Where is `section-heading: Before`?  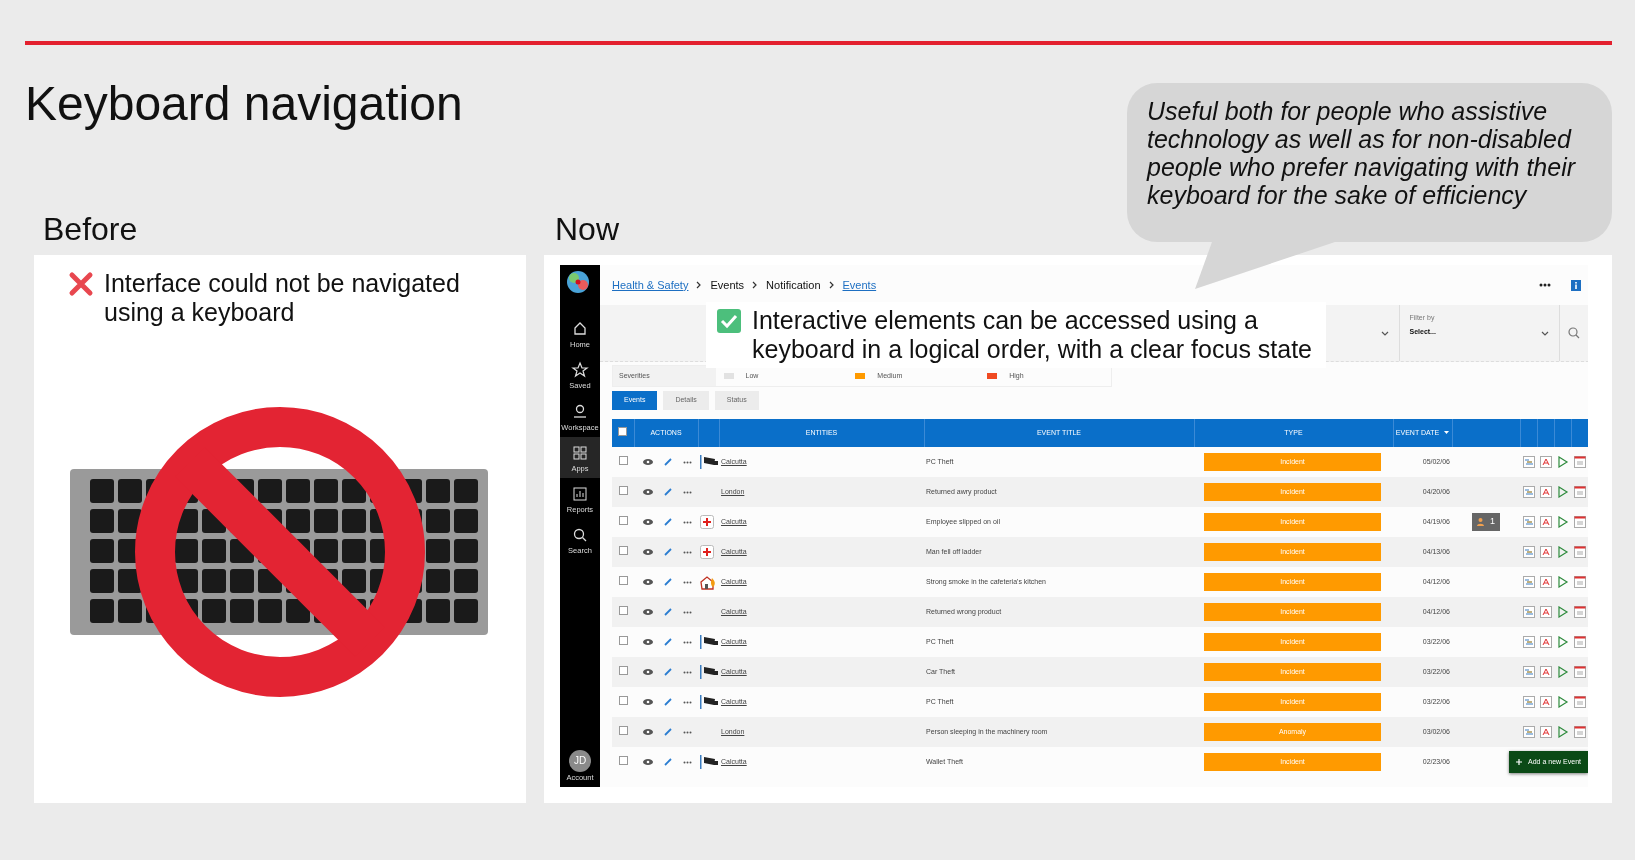 section-heading: Before is located at coordinates (90, 229).